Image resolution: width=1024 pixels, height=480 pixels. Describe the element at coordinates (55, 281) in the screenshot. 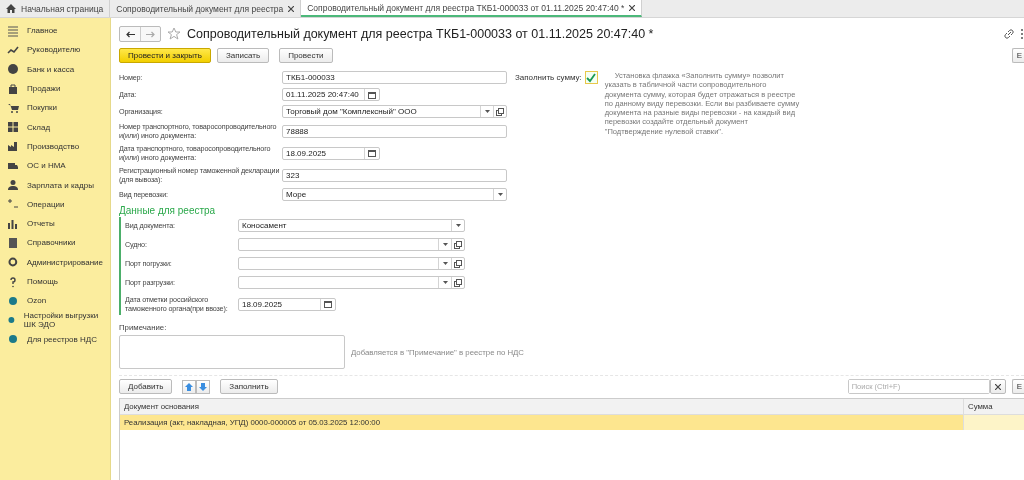

I see `sidebar-item: Помощь` at that location.